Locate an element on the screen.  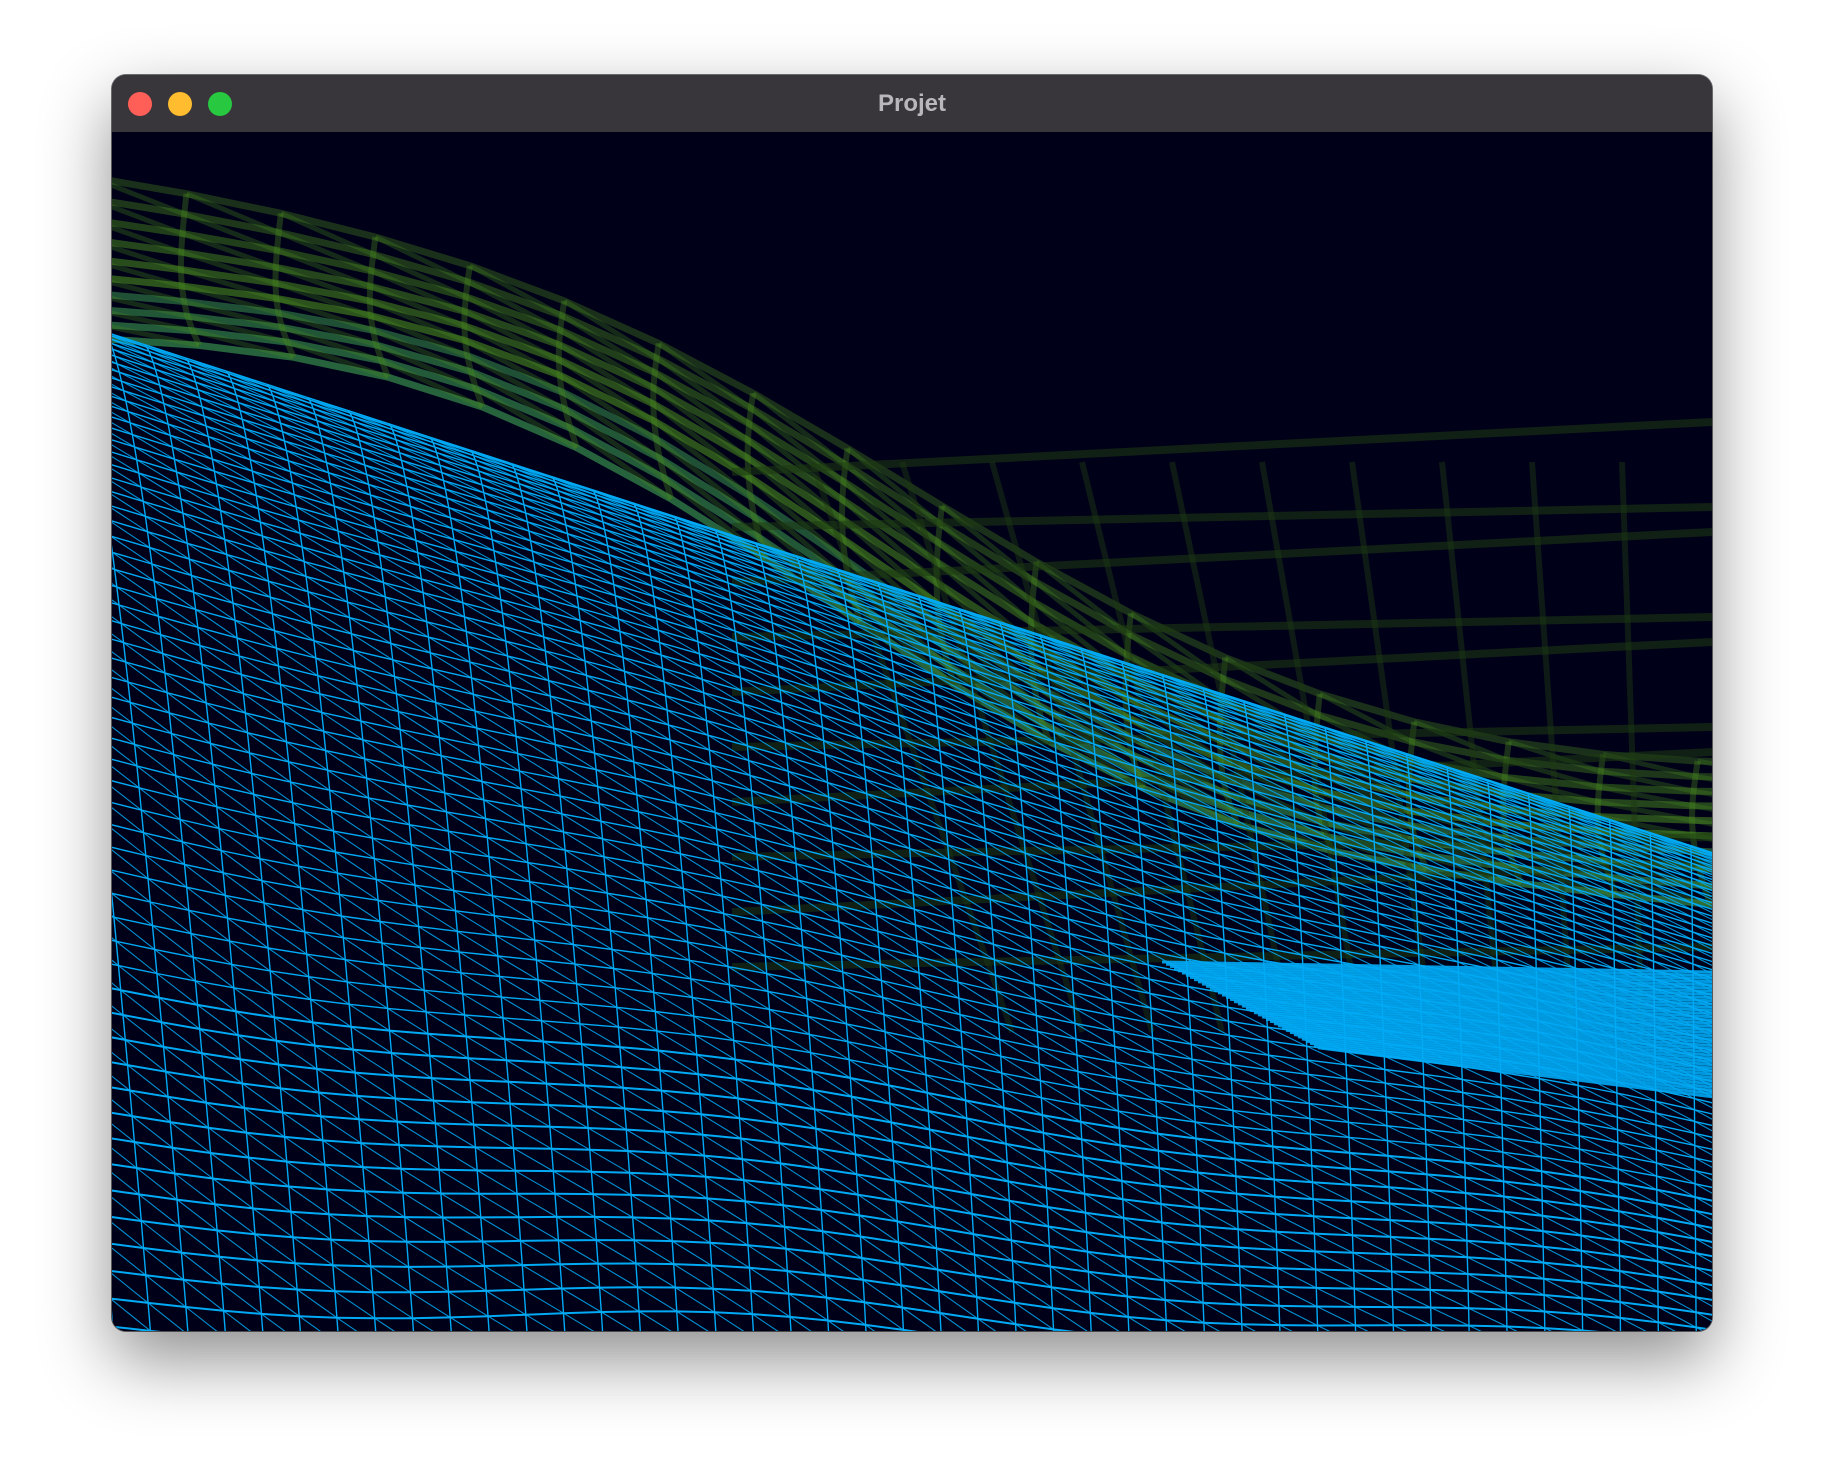
title-bar: Projet is located at coordinates (912, 104).